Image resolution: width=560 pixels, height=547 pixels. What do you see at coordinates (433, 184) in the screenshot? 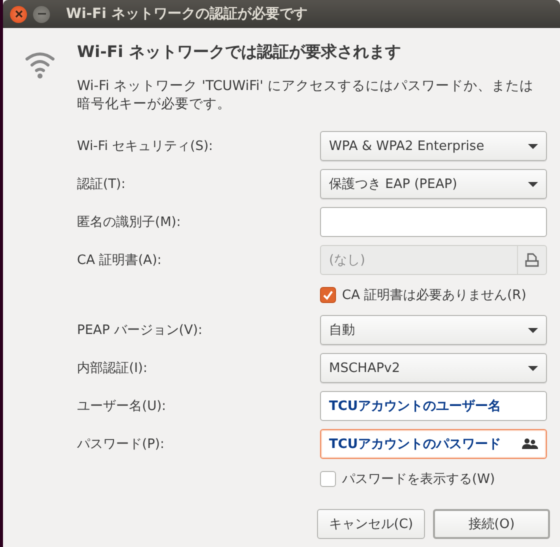
I see `dropdown: 保護つき EAP (PEAP)` at bounding box center [433, 184].